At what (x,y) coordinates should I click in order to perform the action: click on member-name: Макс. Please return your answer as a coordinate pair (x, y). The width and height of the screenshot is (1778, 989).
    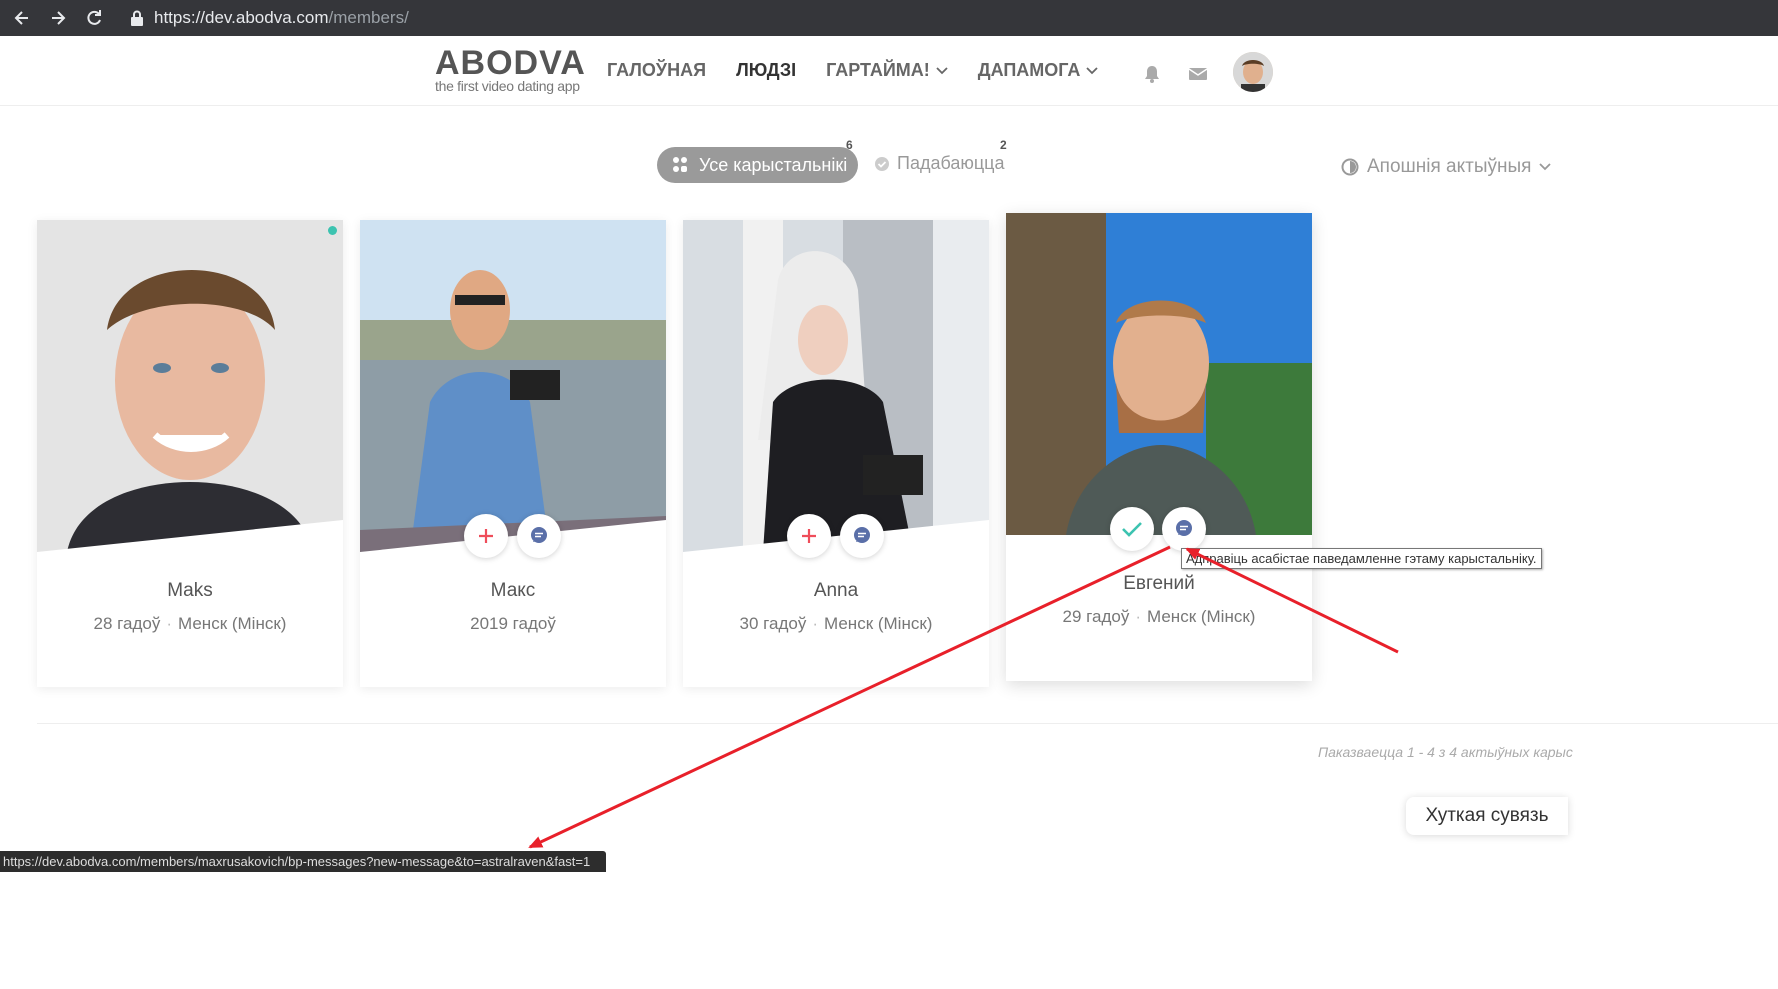
    Looking at the image, I should click on (513, 591).